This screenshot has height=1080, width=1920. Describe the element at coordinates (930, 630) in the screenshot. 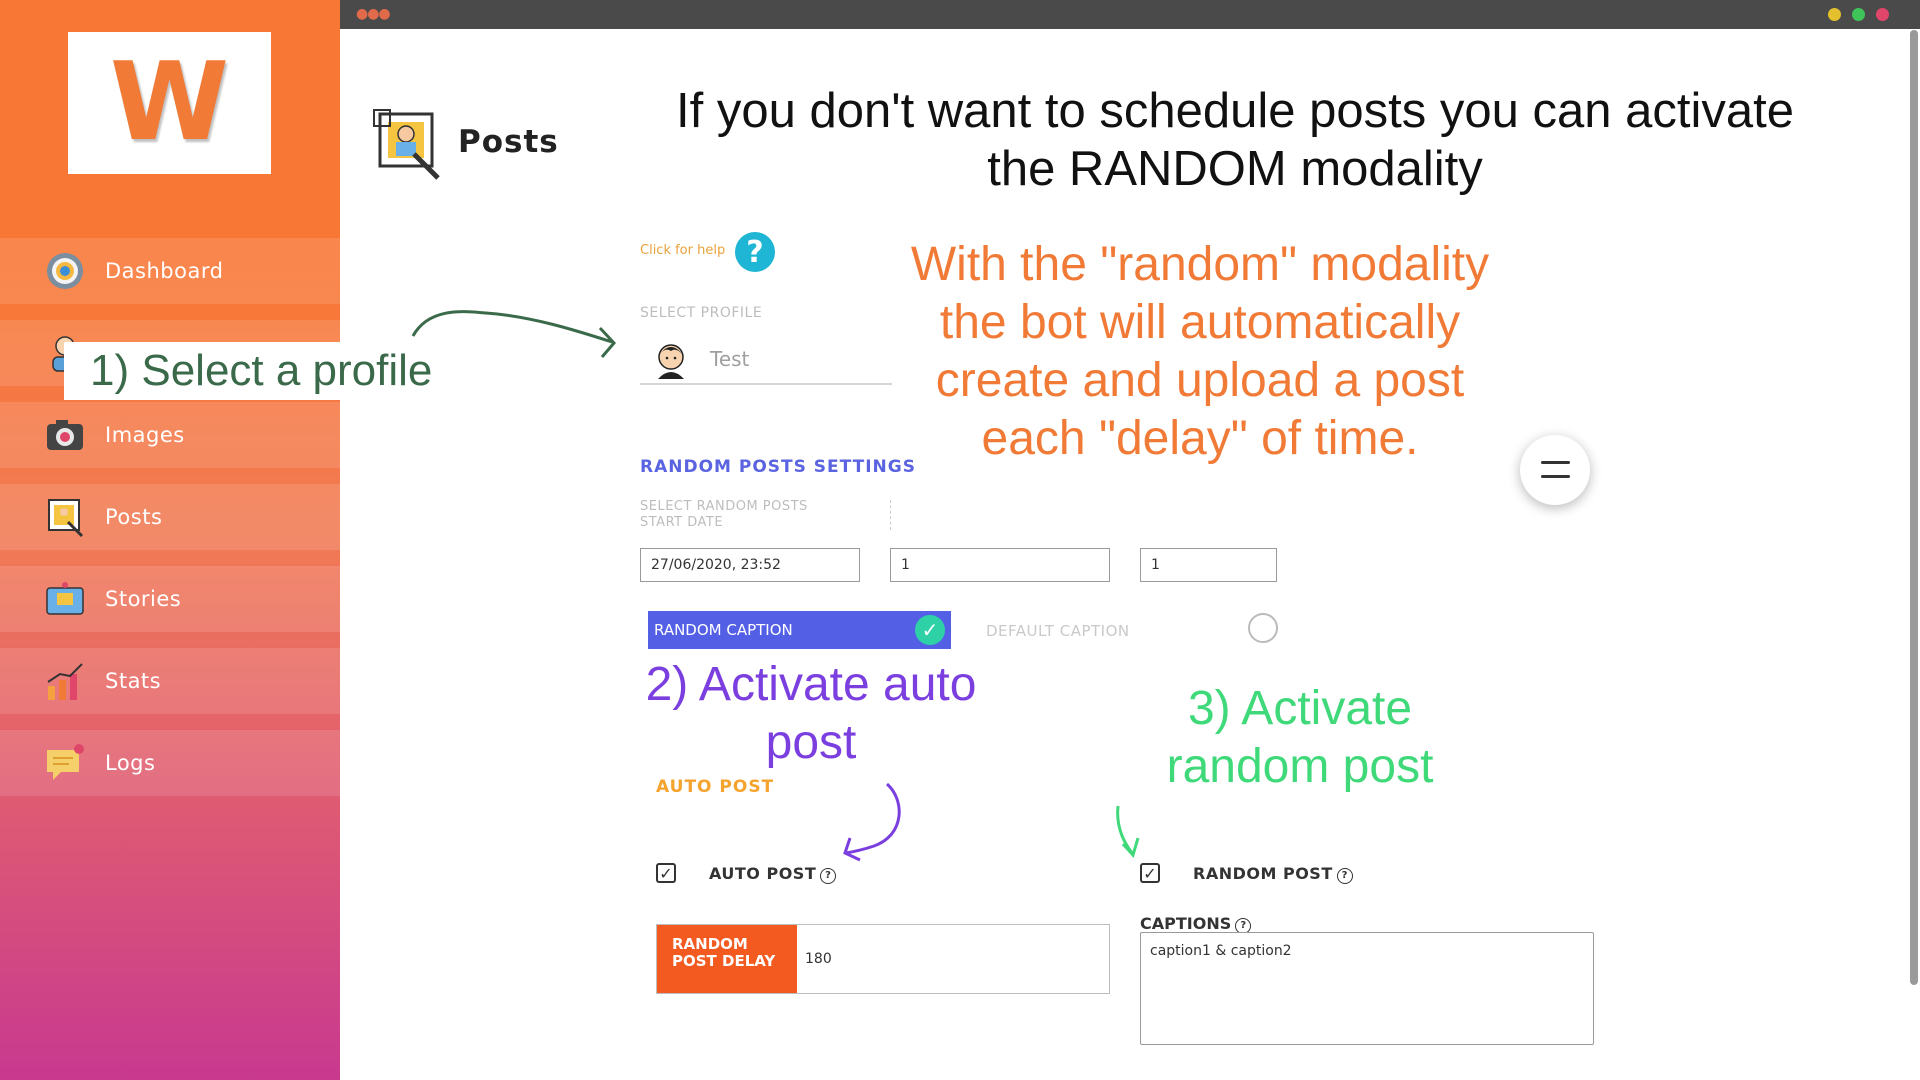

I see `checkmark-icon: ✓` at that location.